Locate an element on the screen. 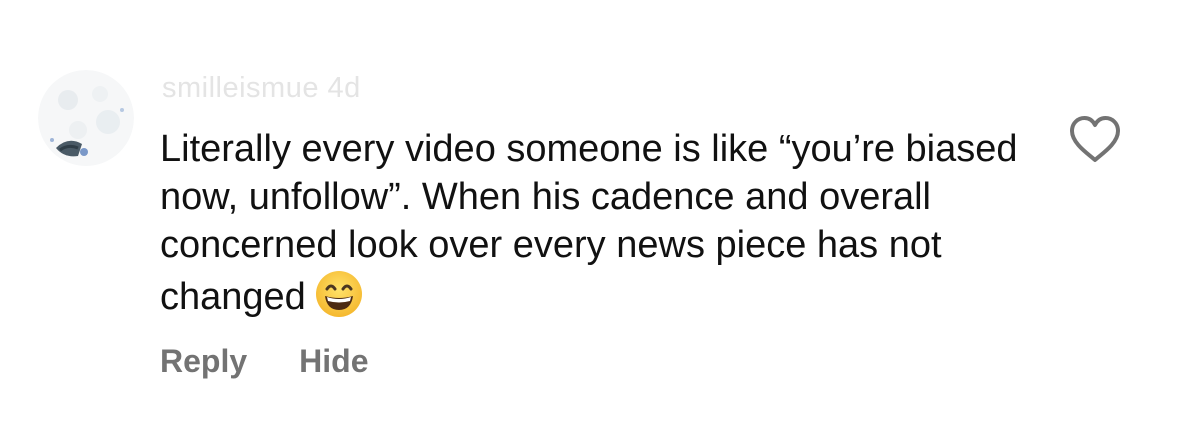  avatar is located at coordinates (86, 118).